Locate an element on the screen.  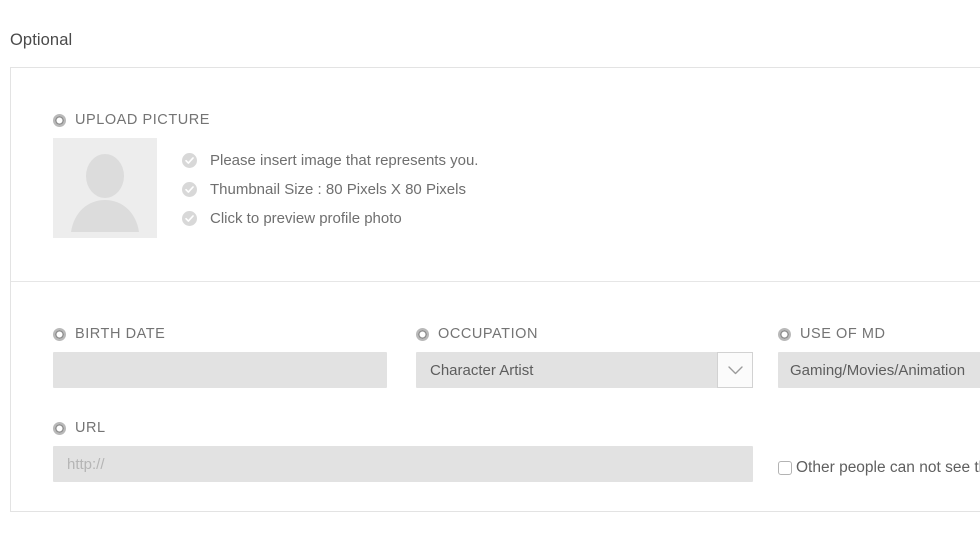
upload-hint-text: Click to preview profile photo is located at coordinates (306, 218).